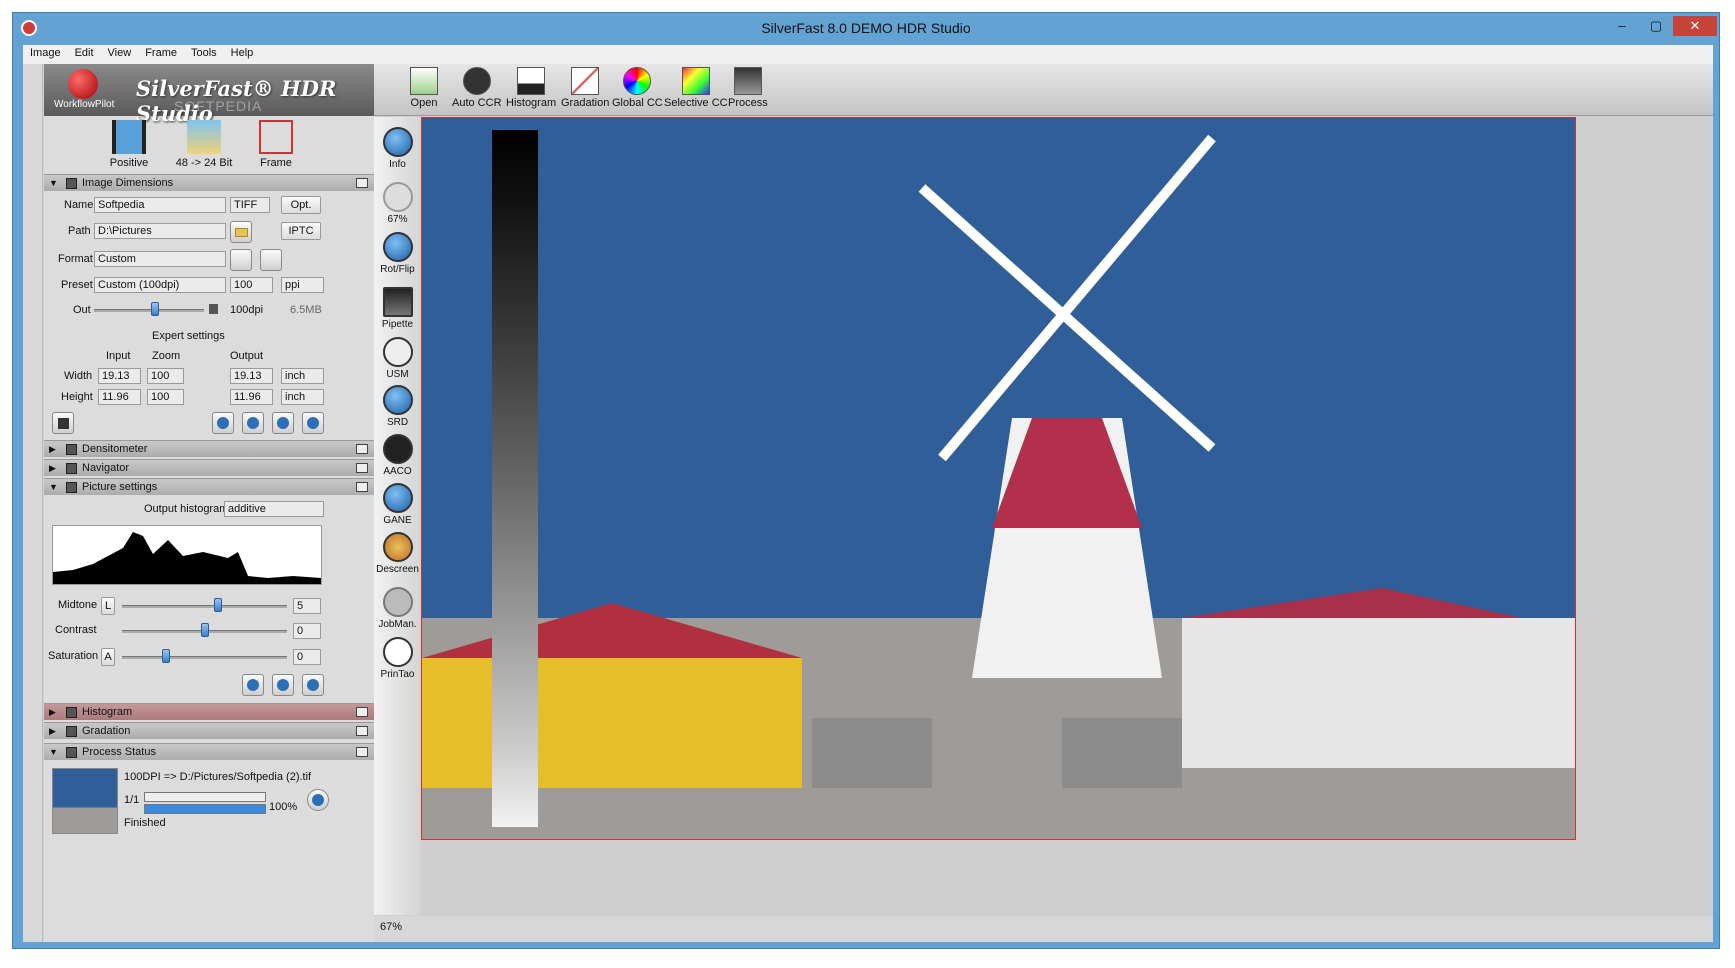  I want to click on autoccr-button: Auto CCR, so click(477, 88).